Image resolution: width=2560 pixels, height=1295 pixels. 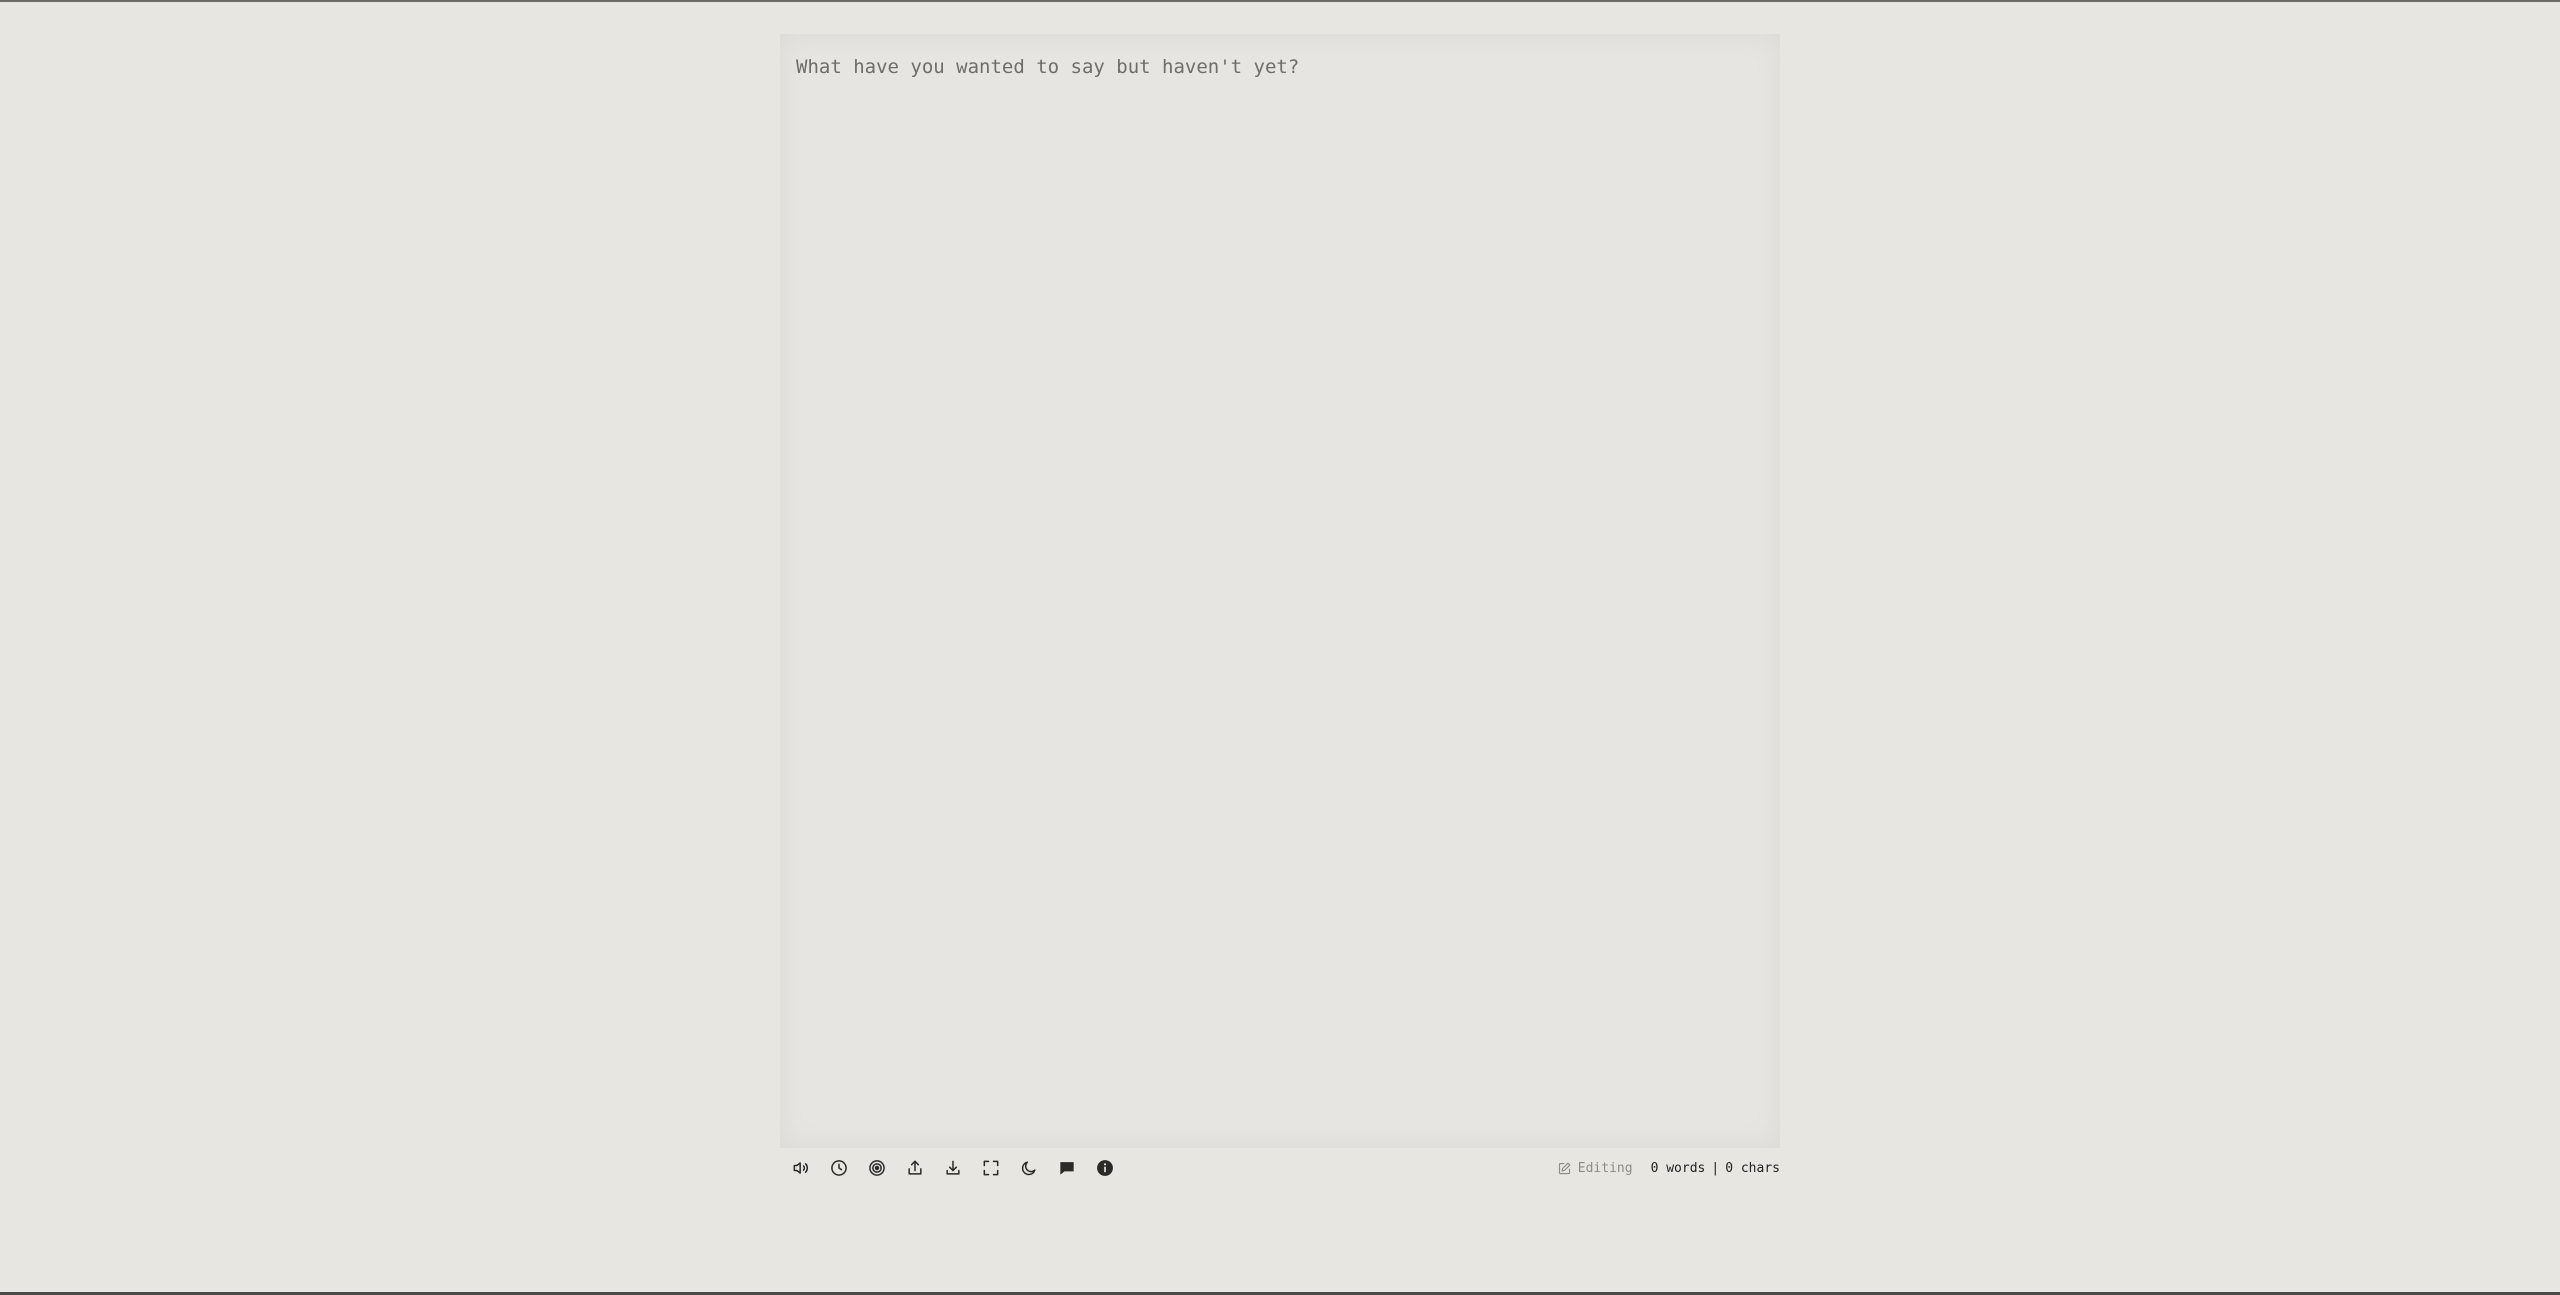 I want to click on target-button, so click(x=877, y=1168).